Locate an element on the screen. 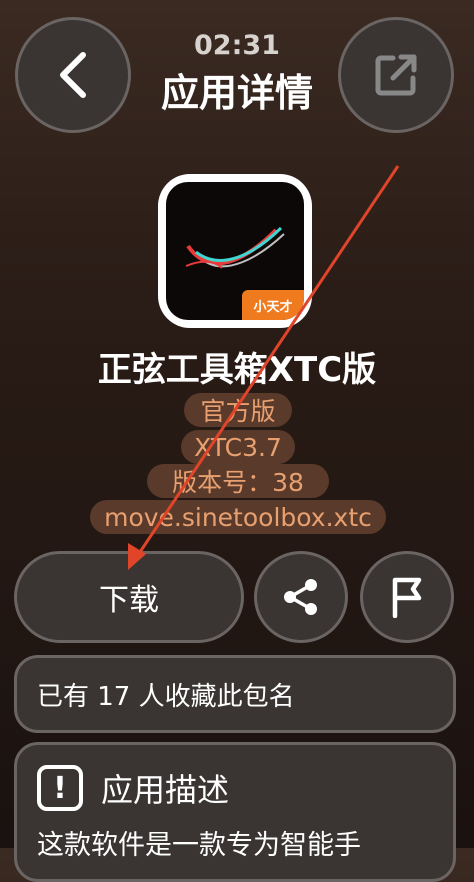 Image resolution: width=474 pixels, height=882 pixels. xtc-badge: 小天才 is located at coordinates (273, 305).